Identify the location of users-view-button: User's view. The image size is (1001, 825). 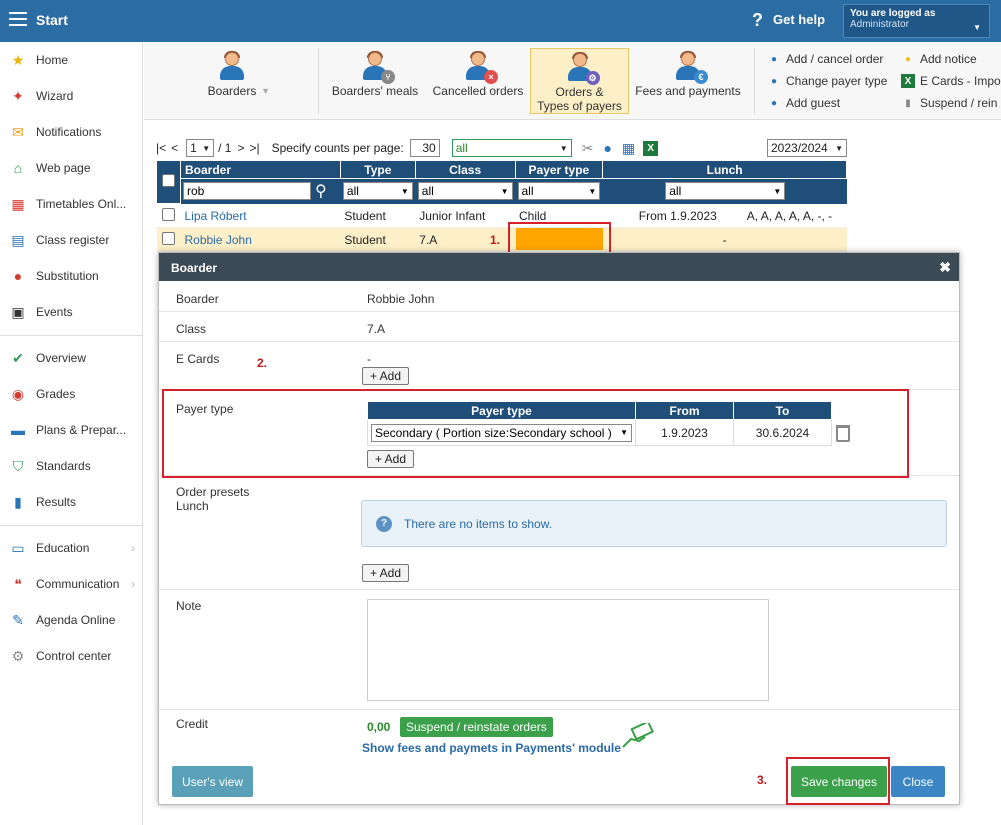
(212, 781).